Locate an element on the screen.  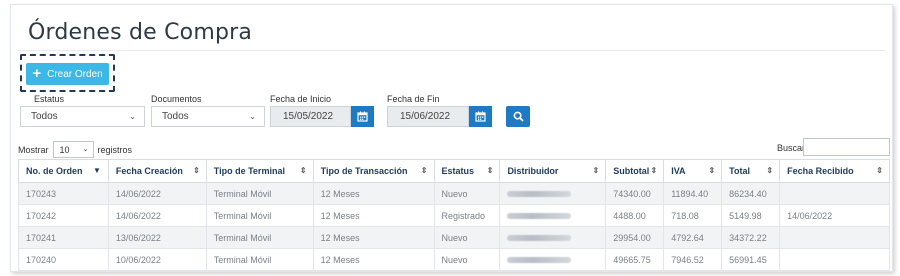
column-header-total: Total ⇕ is located at coordinates (751, 171).